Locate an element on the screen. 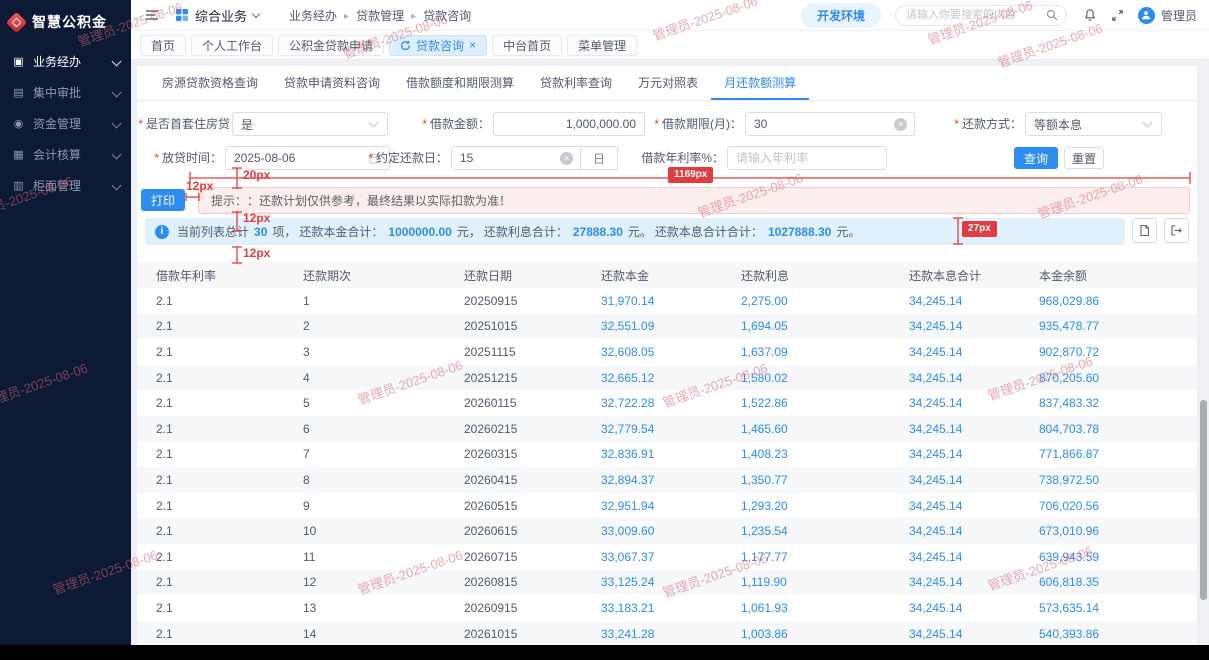 The image size is (1209, 660). app-switcher: 综合业务 is located at coordinates (218, 15).